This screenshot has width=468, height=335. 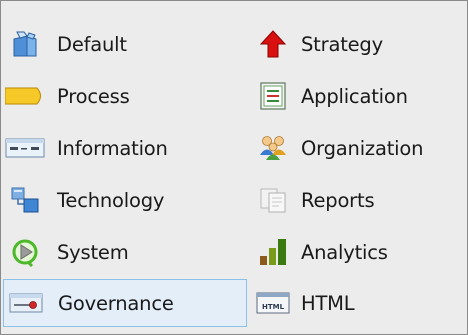 I want to click on perspective-label: Strategy, so click(x=342, y=44).